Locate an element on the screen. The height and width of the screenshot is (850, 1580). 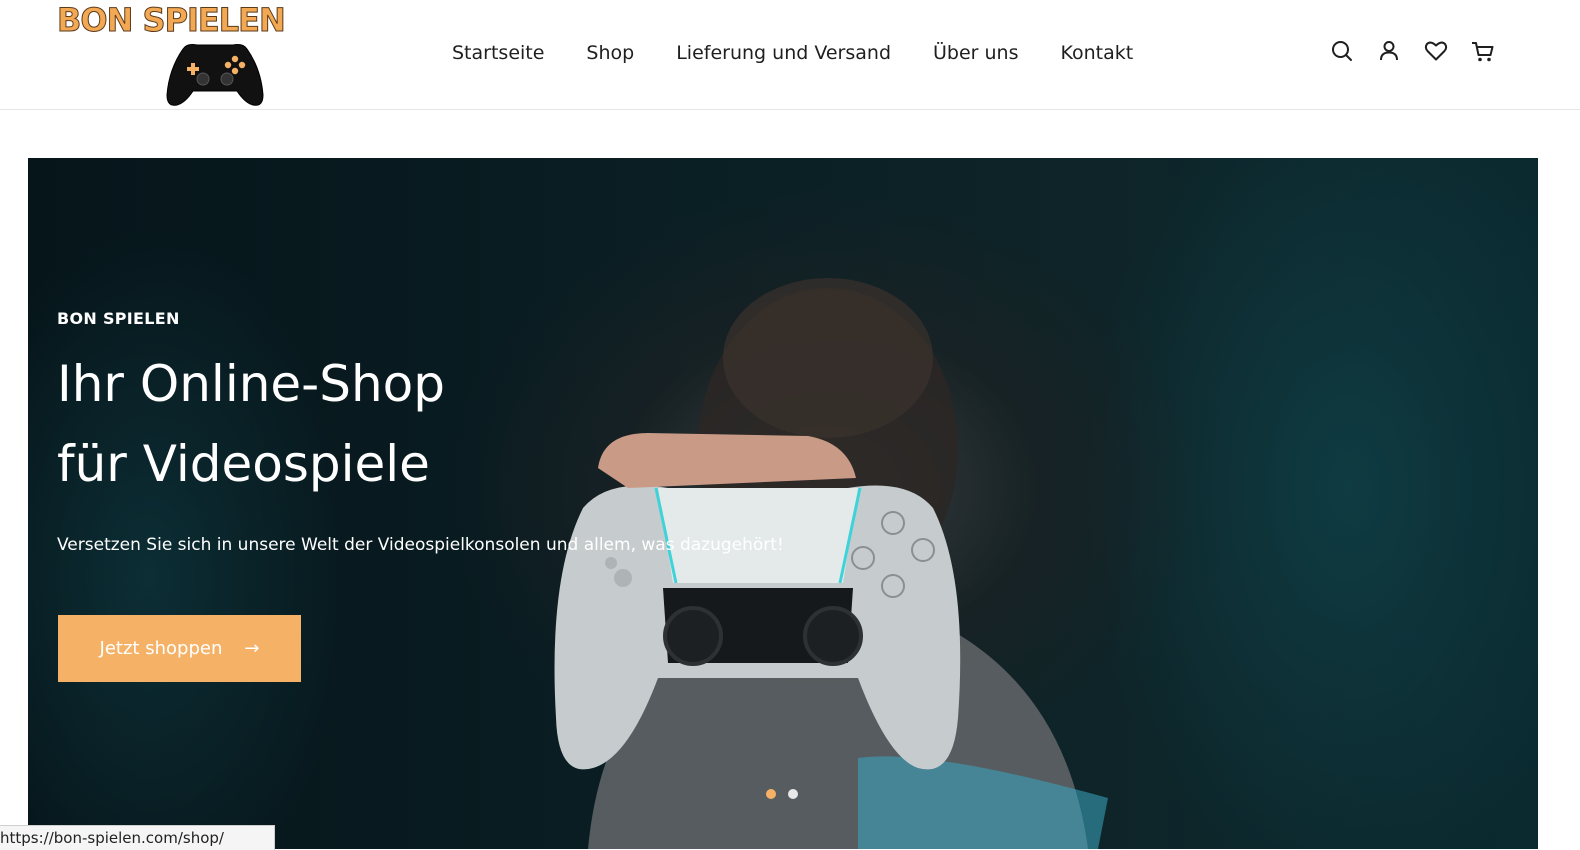
site-logo: BON SPIELEN is located at coordinates (172, 53).